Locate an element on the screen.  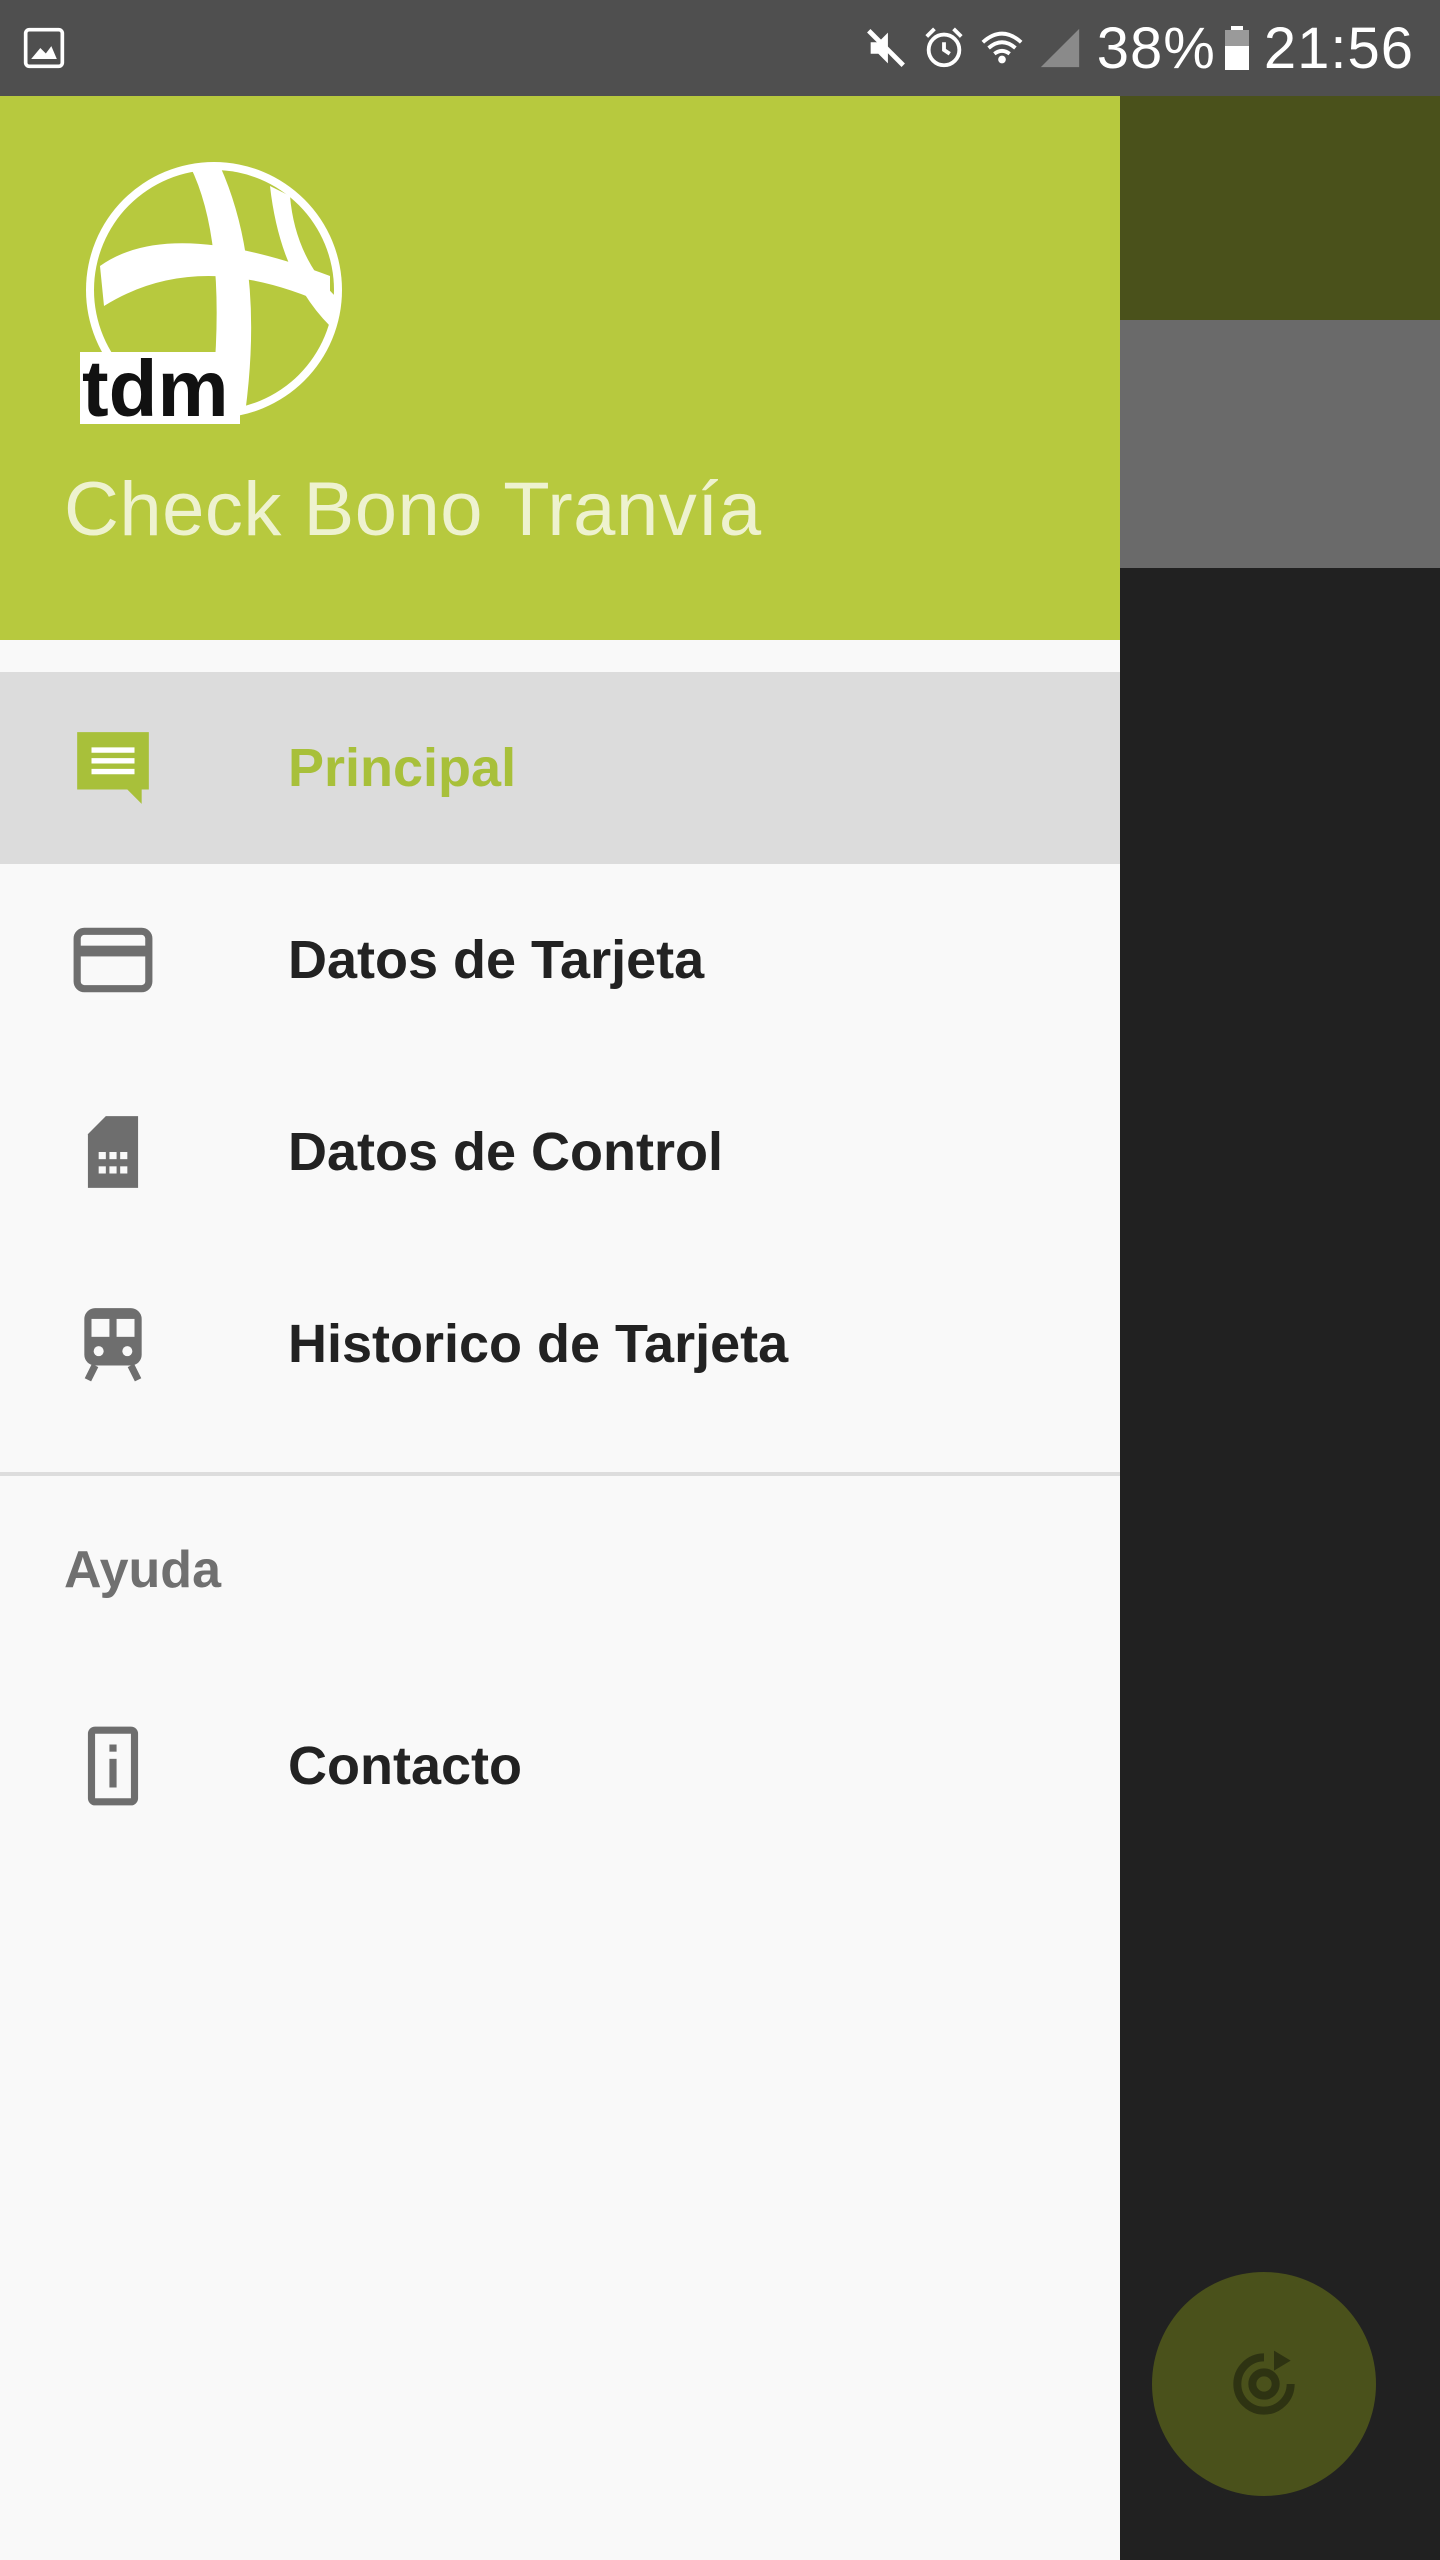
image-icon is located at coordinates (44, 48).